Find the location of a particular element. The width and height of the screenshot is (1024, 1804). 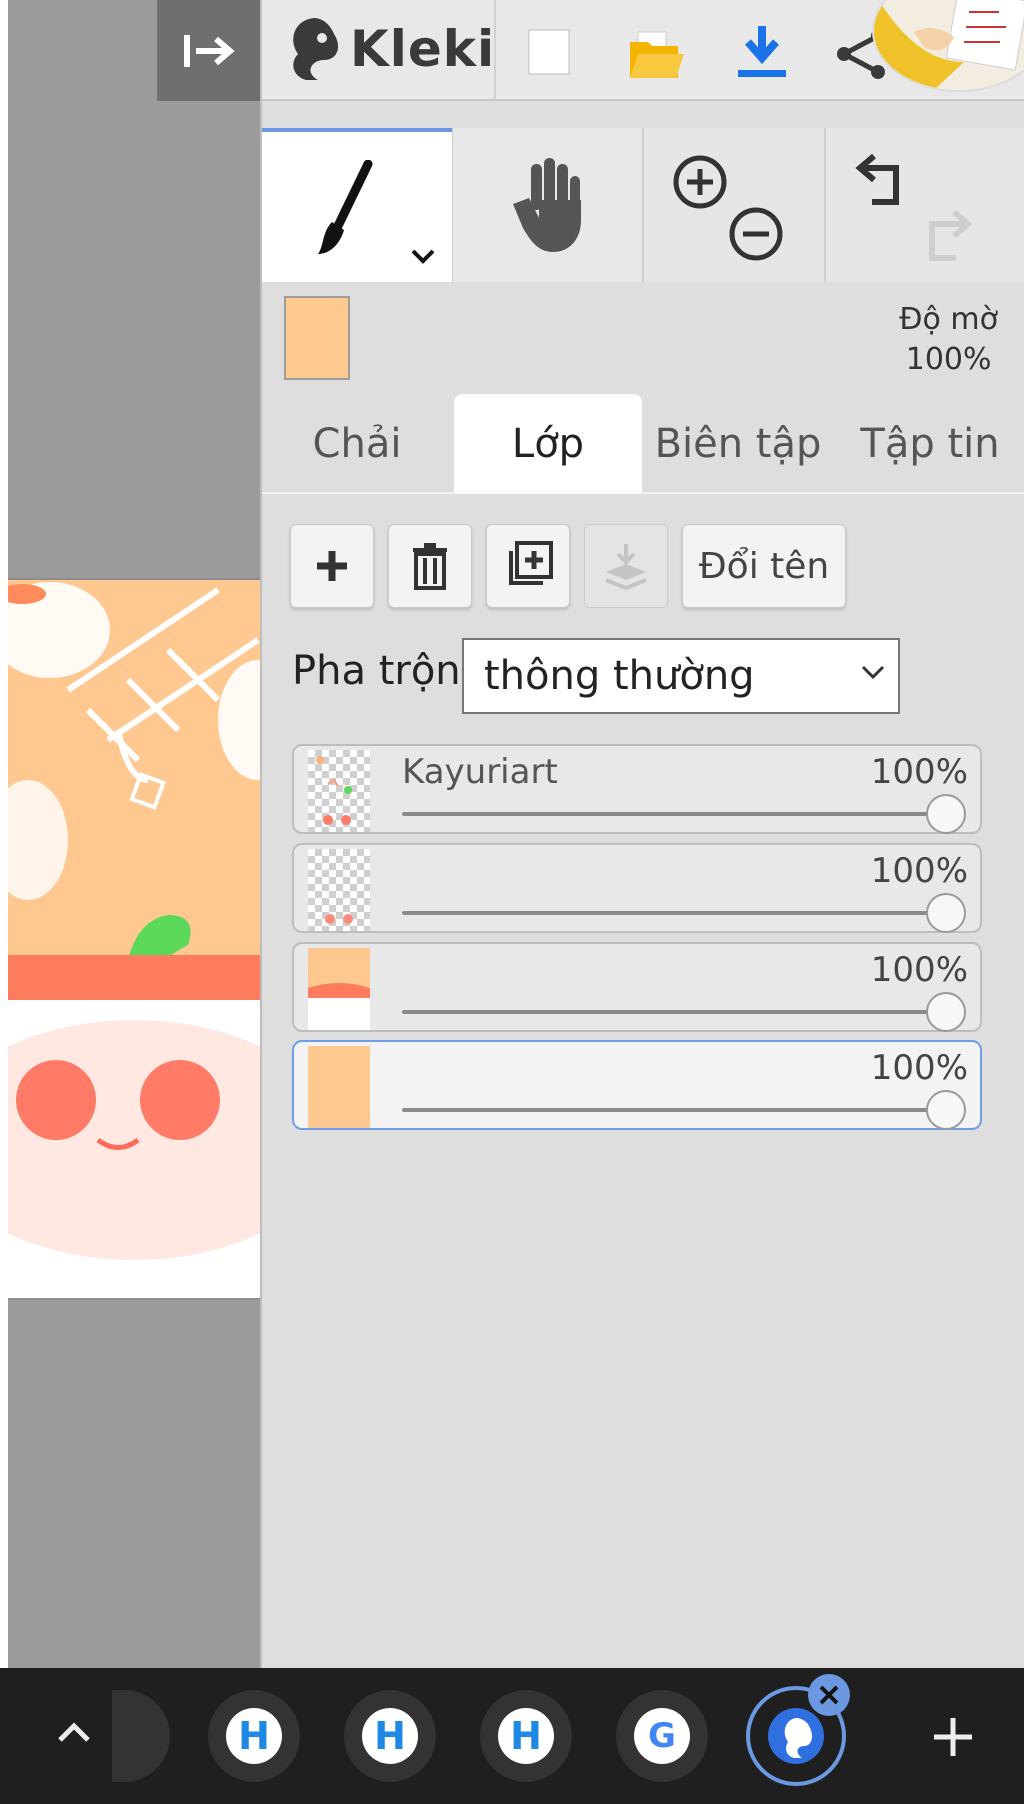

collapse-panel-icon is located at coordinates (209, 50).